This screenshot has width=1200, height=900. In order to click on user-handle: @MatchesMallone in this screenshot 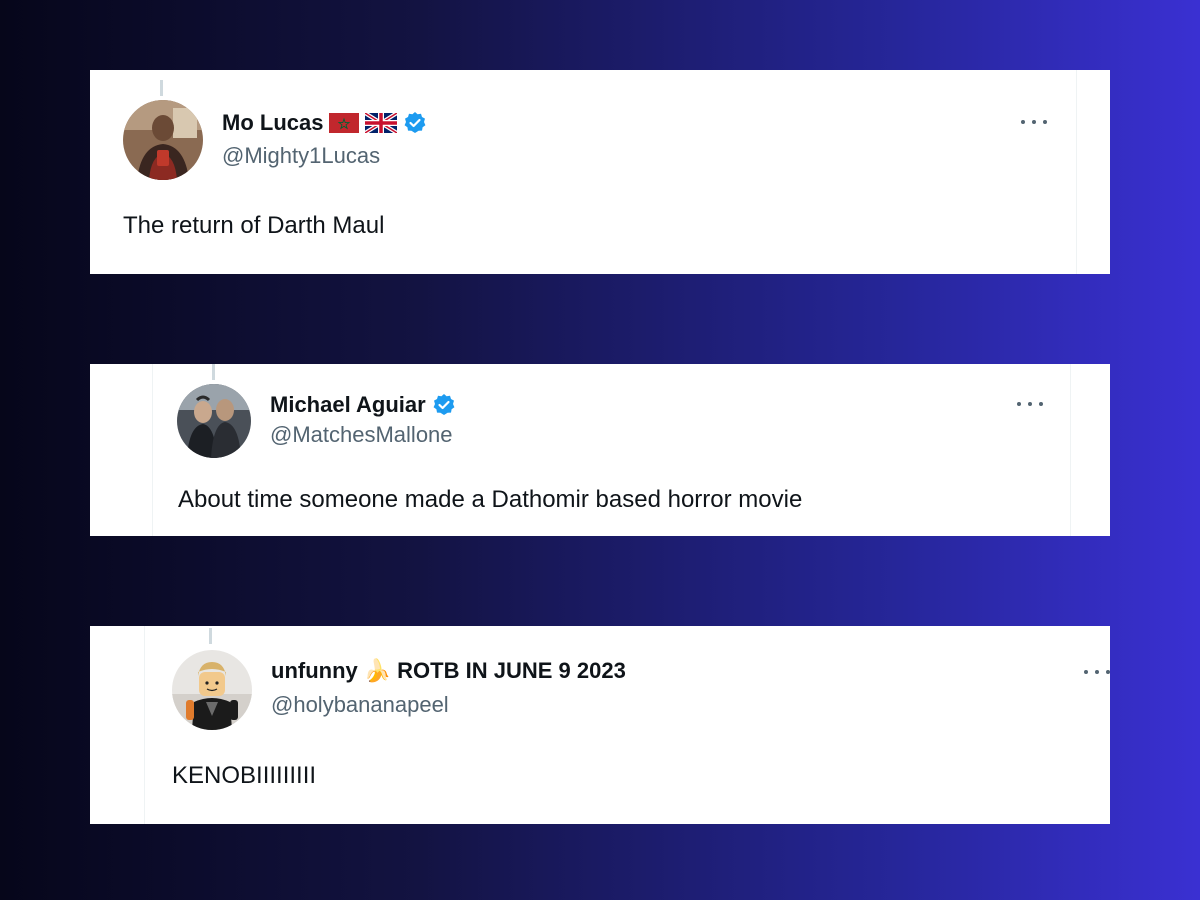, I will do `click(361, 435)`.